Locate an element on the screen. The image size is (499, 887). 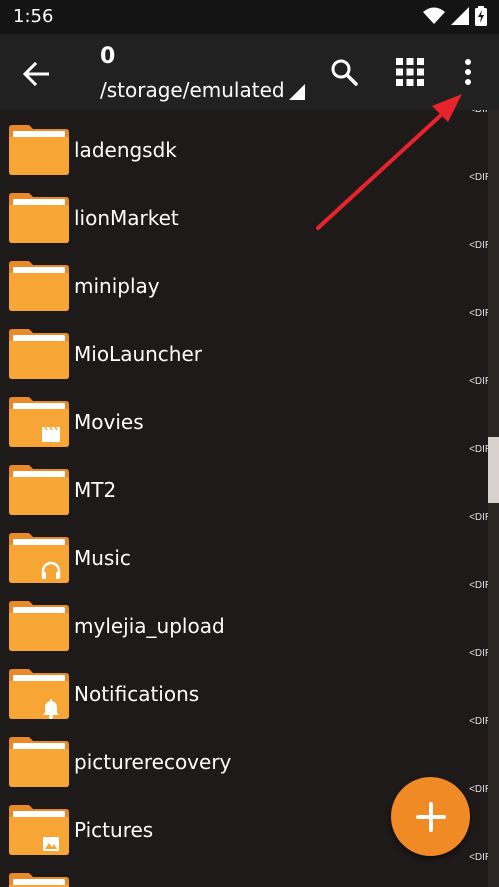
search-icon is located at coordinates (344, 72).